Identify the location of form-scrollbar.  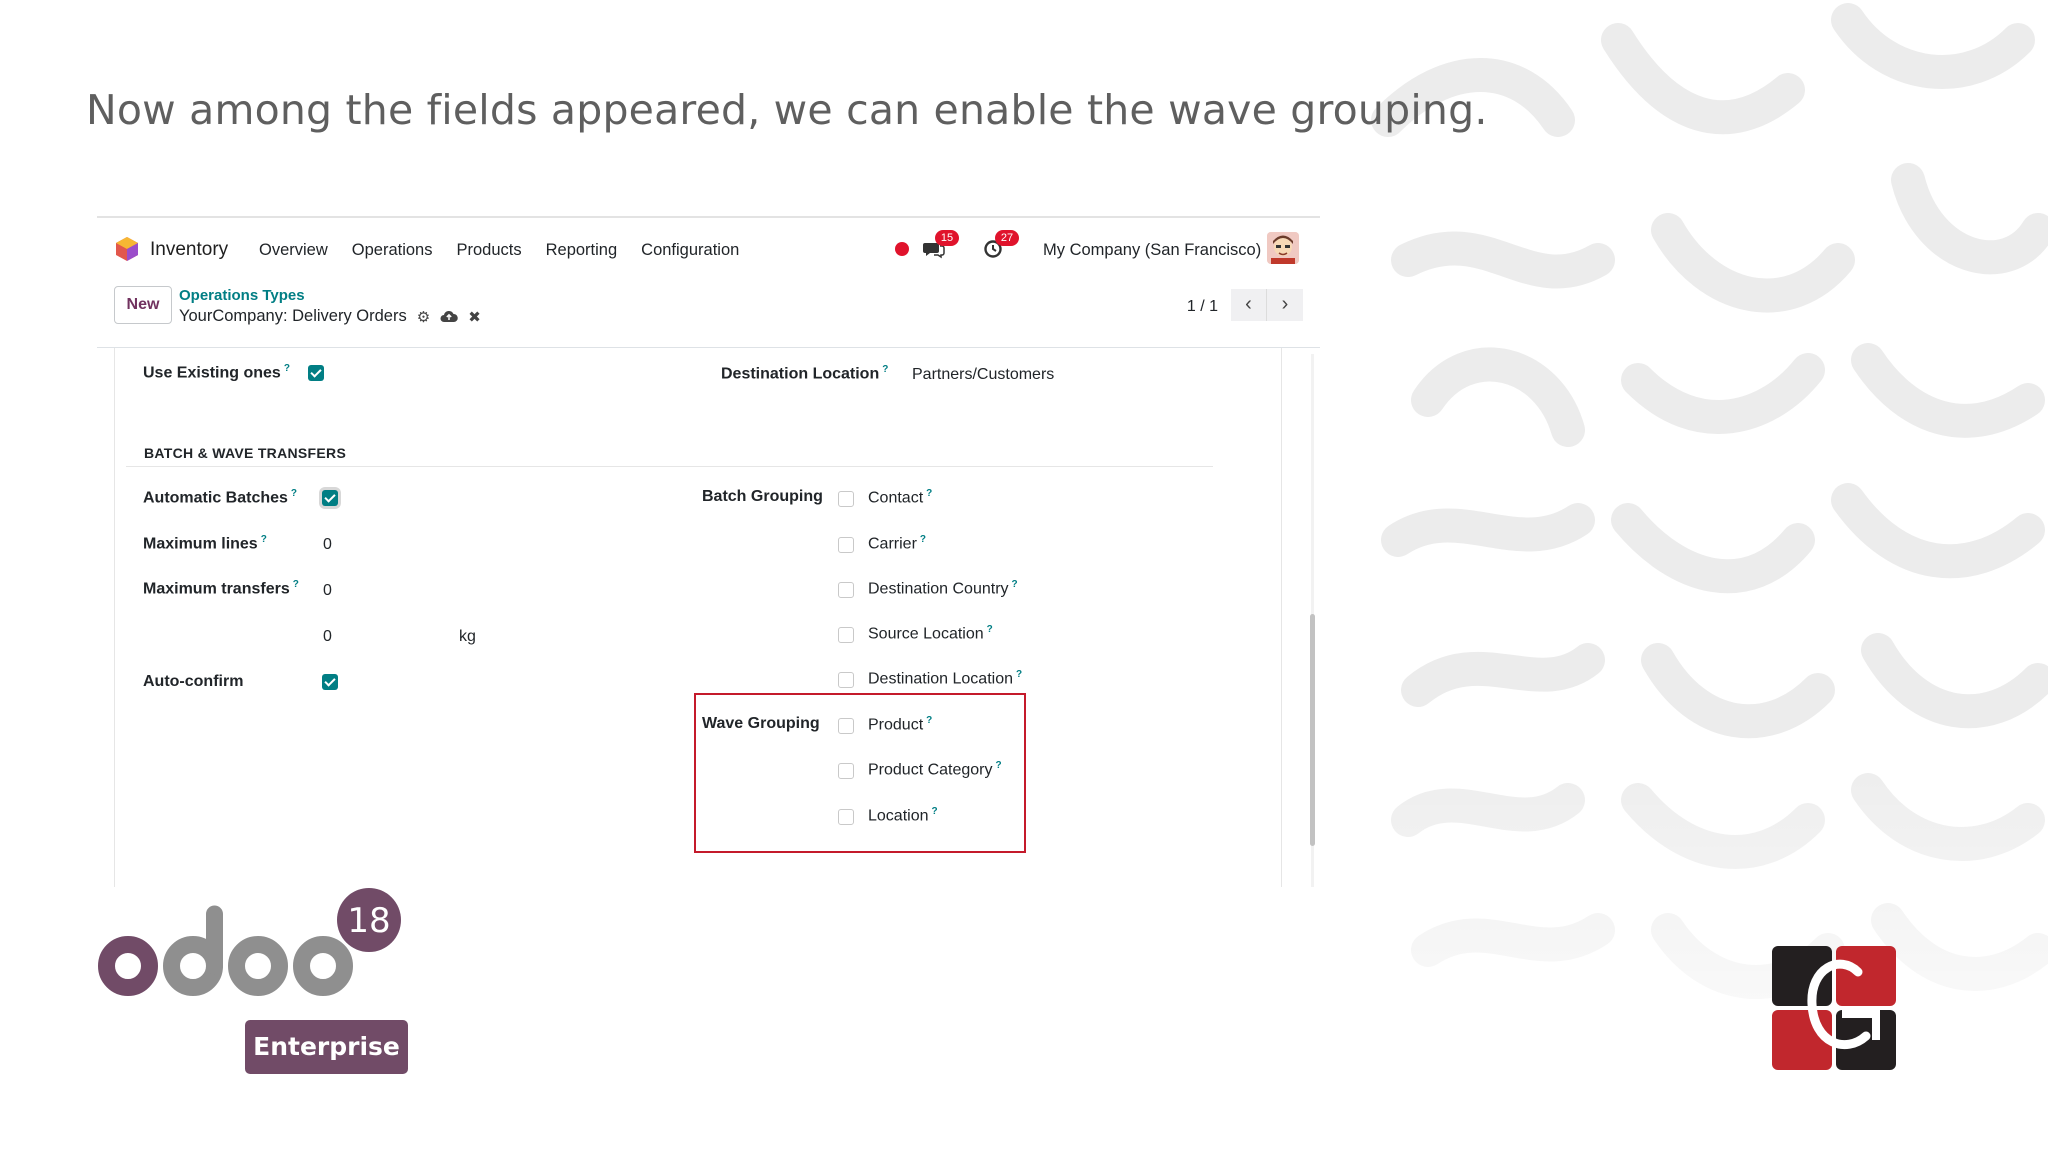
(1313, 620).